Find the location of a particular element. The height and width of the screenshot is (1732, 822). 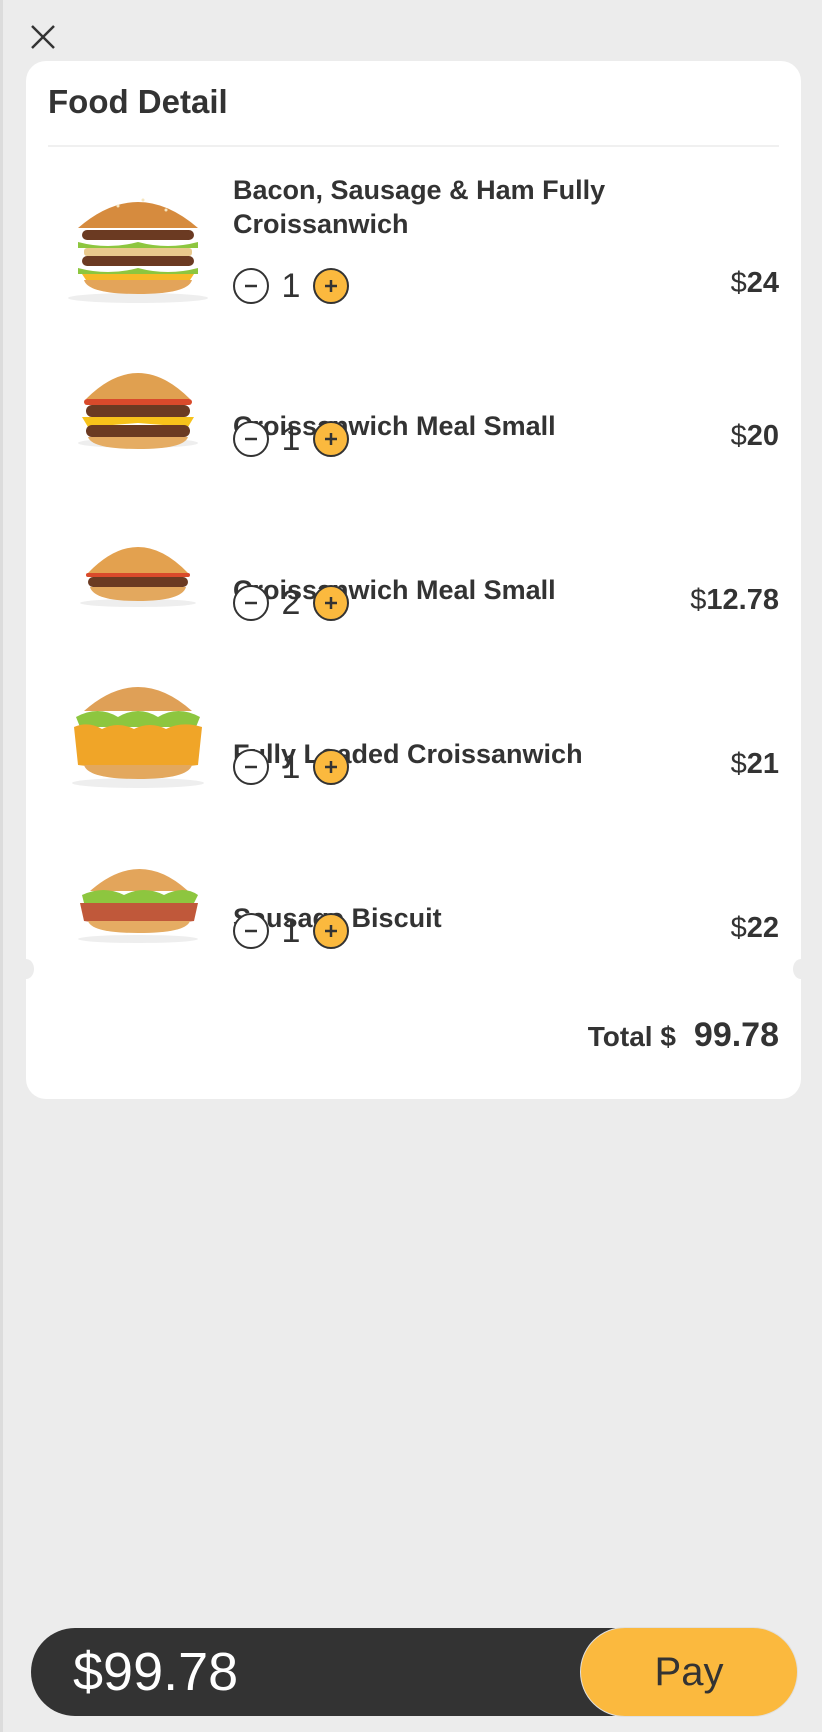

item-price: $24 is located at coordinates (755, 283).